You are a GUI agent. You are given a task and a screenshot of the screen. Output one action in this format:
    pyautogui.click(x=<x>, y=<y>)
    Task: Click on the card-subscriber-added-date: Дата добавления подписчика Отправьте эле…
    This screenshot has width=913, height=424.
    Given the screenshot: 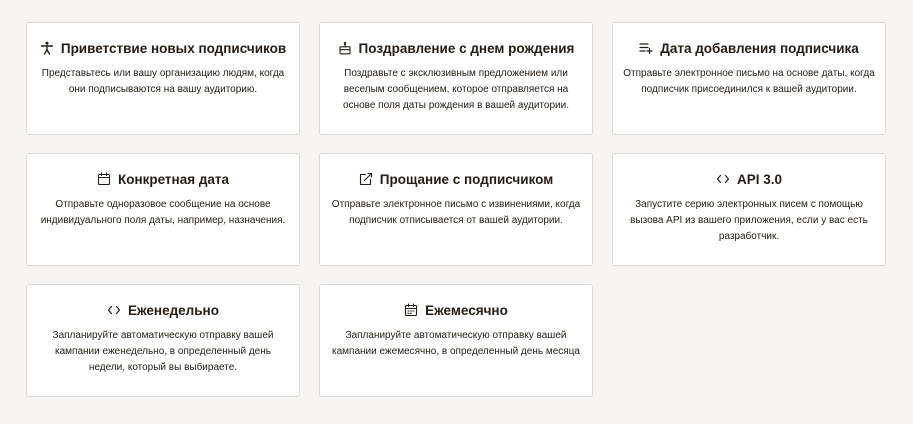 What is the action you would take?
    pyautogui.click(x=749, y=78)
    